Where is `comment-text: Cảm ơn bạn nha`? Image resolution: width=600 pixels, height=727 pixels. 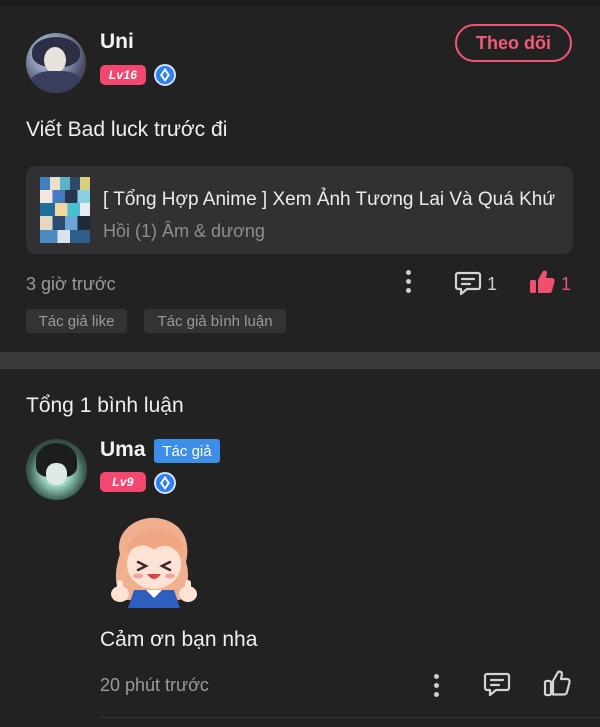 comment-text: Cảm ơn bạn nha is located at coordinates (179, 639).